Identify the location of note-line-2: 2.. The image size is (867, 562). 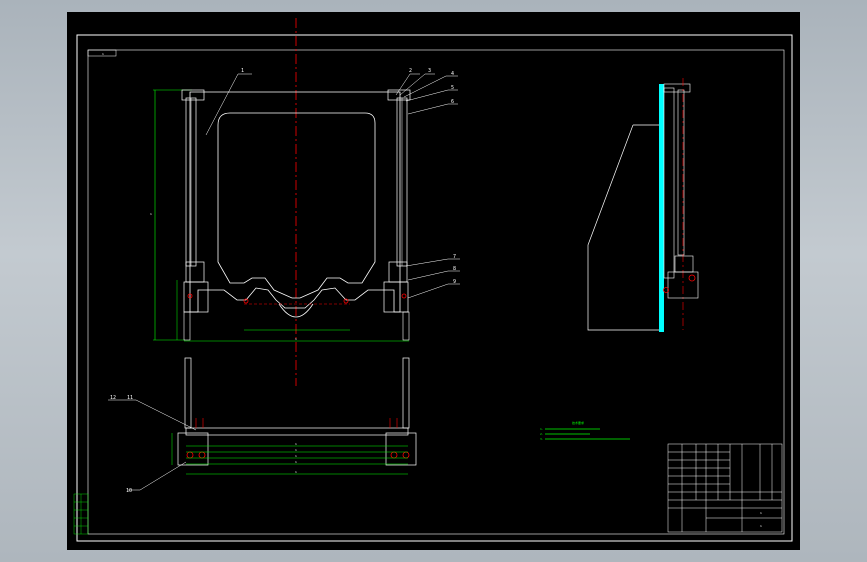
(542, 434).